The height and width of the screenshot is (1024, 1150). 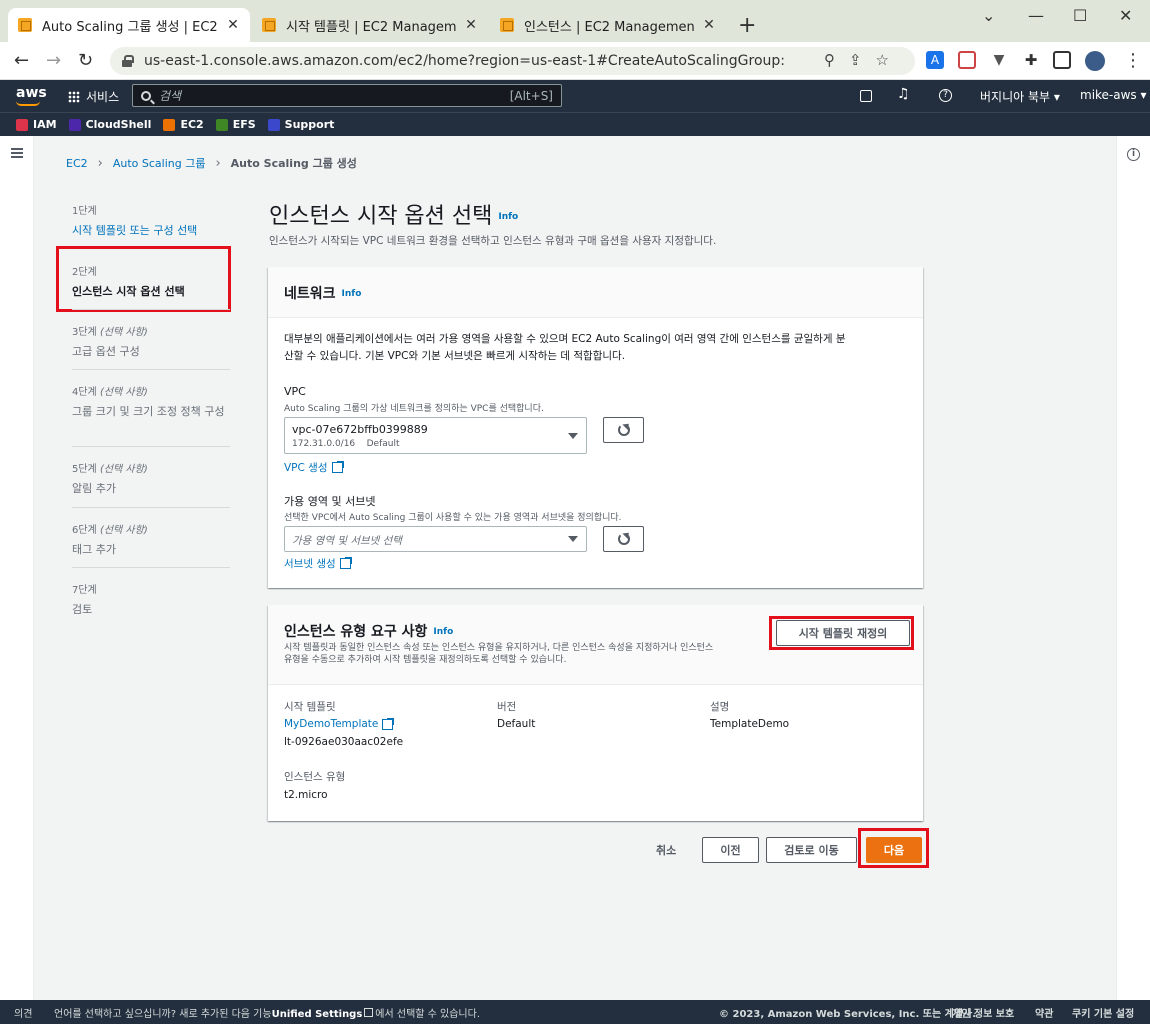 I want to click on description-value: TemplateDemo, so click(x=750, y=724).